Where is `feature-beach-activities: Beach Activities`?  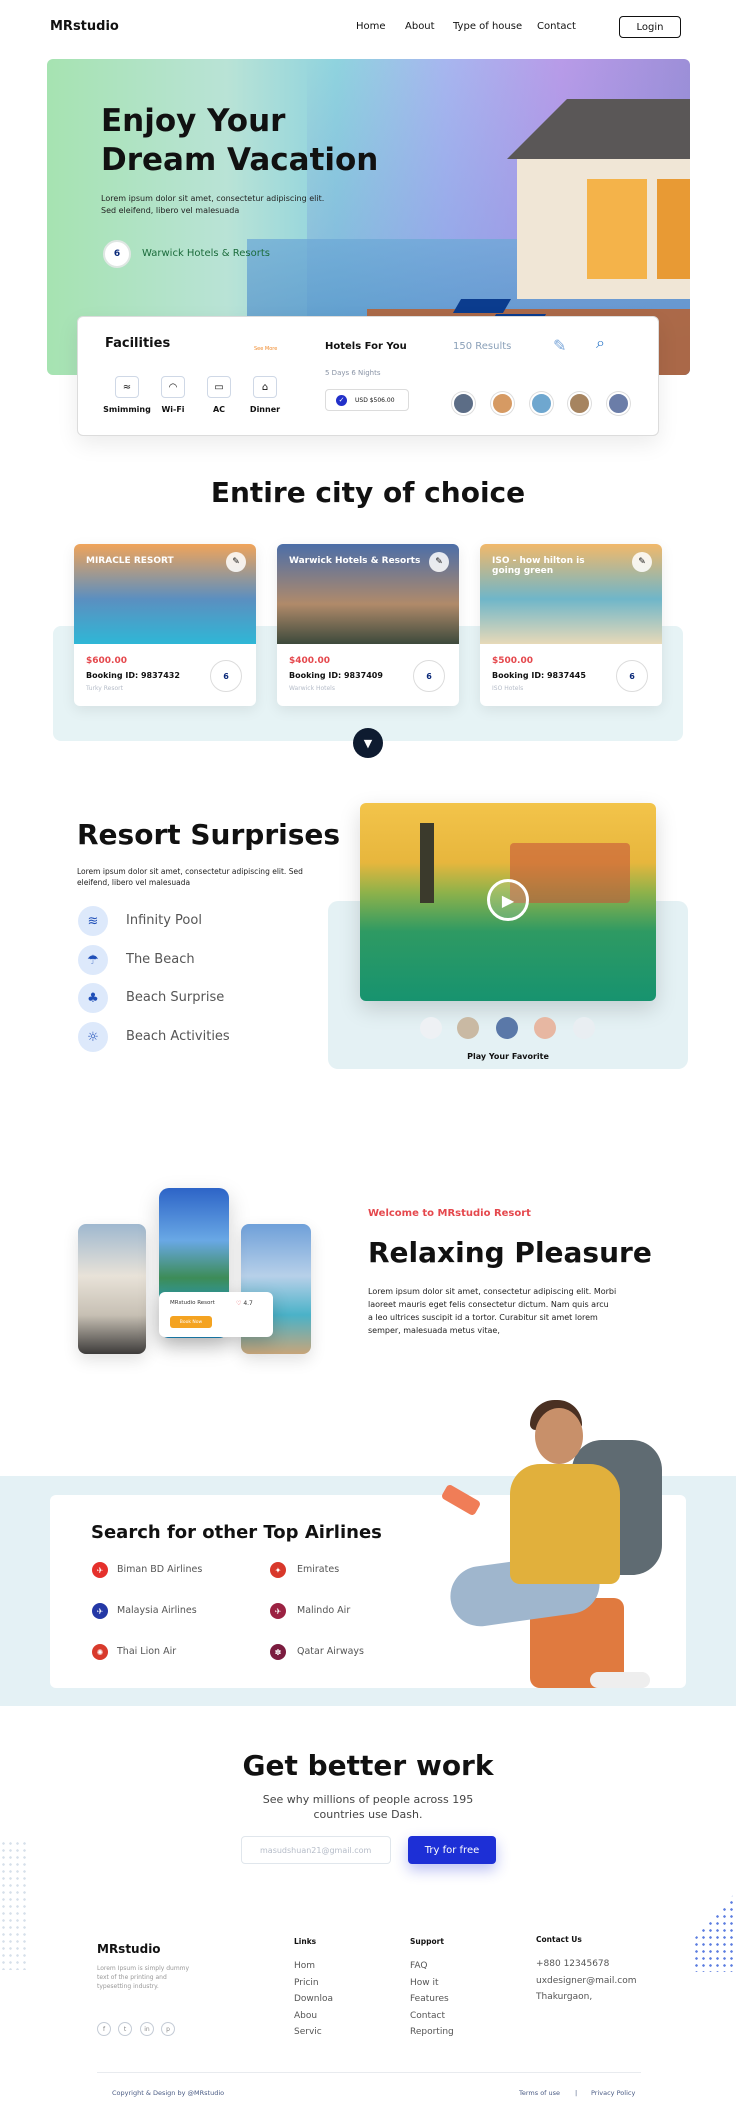 feature-beach-activities: Beach Activities is located at coordinates (178, 1036).